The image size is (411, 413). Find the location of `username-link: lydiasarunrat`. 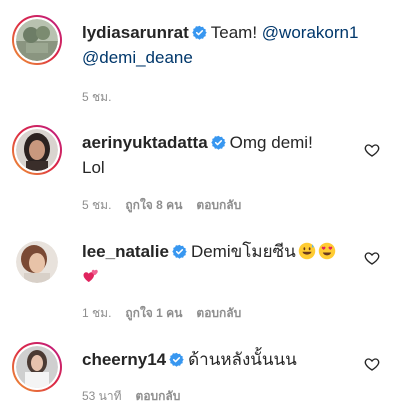

username-link: lydiasarunrat is located at coordinates (135, 32).